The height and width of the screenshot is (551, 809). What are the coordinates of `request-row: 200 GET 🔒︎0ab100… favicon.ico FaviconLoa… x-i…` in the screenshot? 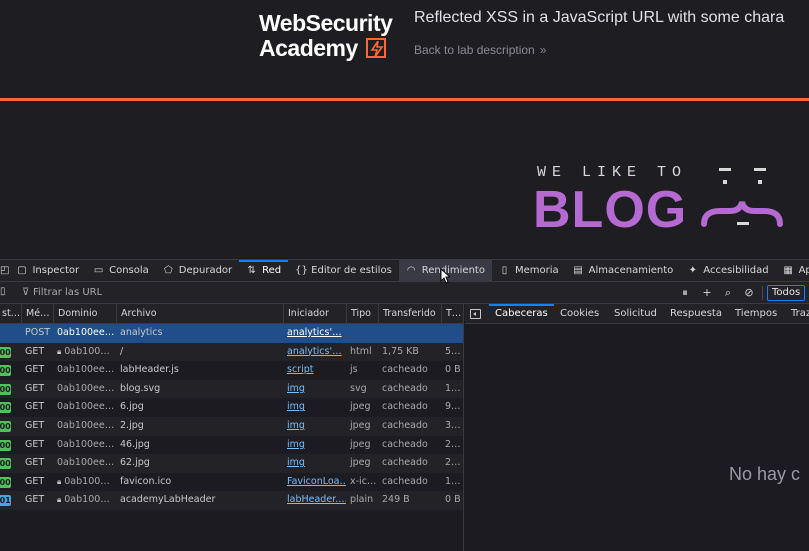 It's located at (231, 482).